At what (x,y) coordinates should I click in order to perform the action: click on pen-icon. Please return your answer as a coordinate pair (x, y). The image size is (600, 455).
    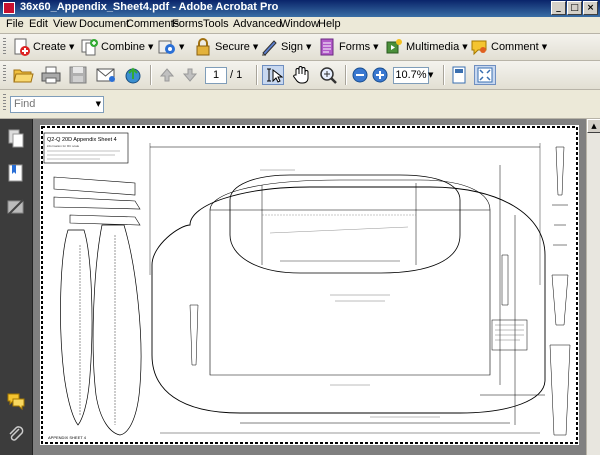
    Looking at the image, I should click on (269, 47).